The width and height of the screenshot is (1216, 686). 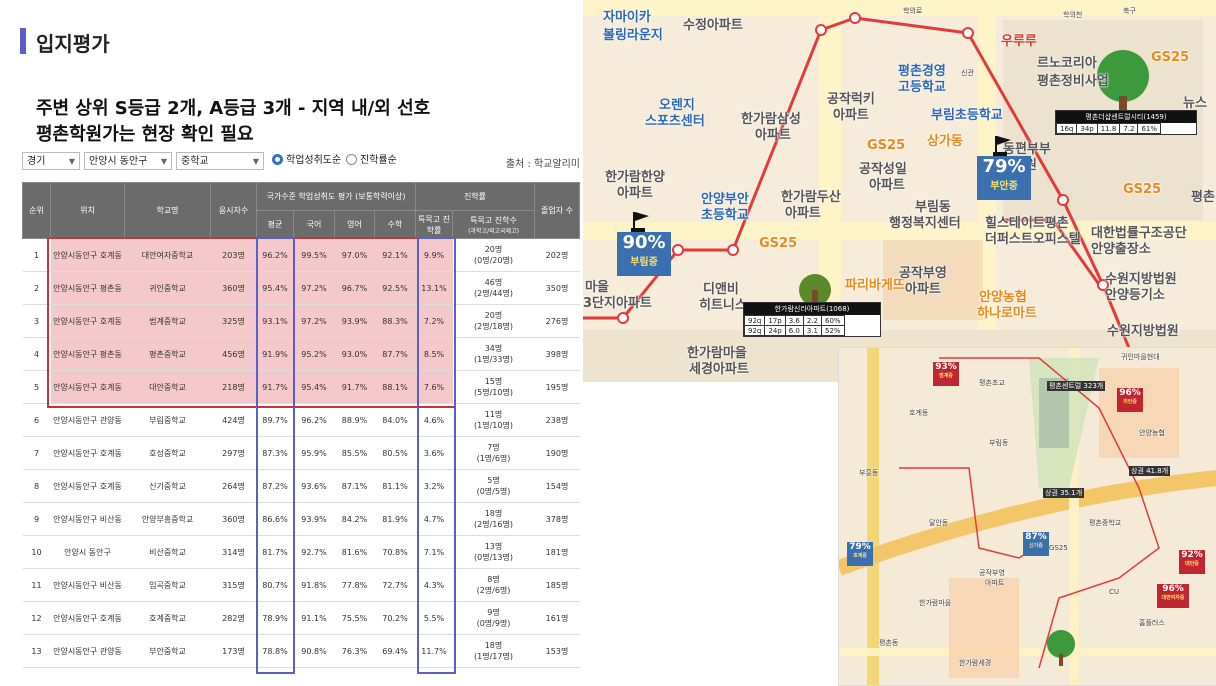 What do you see at coordinates (314, 552) in the screenshot?
I see `table-cell-korean: 92.7%` at bounding box center [314, 552].